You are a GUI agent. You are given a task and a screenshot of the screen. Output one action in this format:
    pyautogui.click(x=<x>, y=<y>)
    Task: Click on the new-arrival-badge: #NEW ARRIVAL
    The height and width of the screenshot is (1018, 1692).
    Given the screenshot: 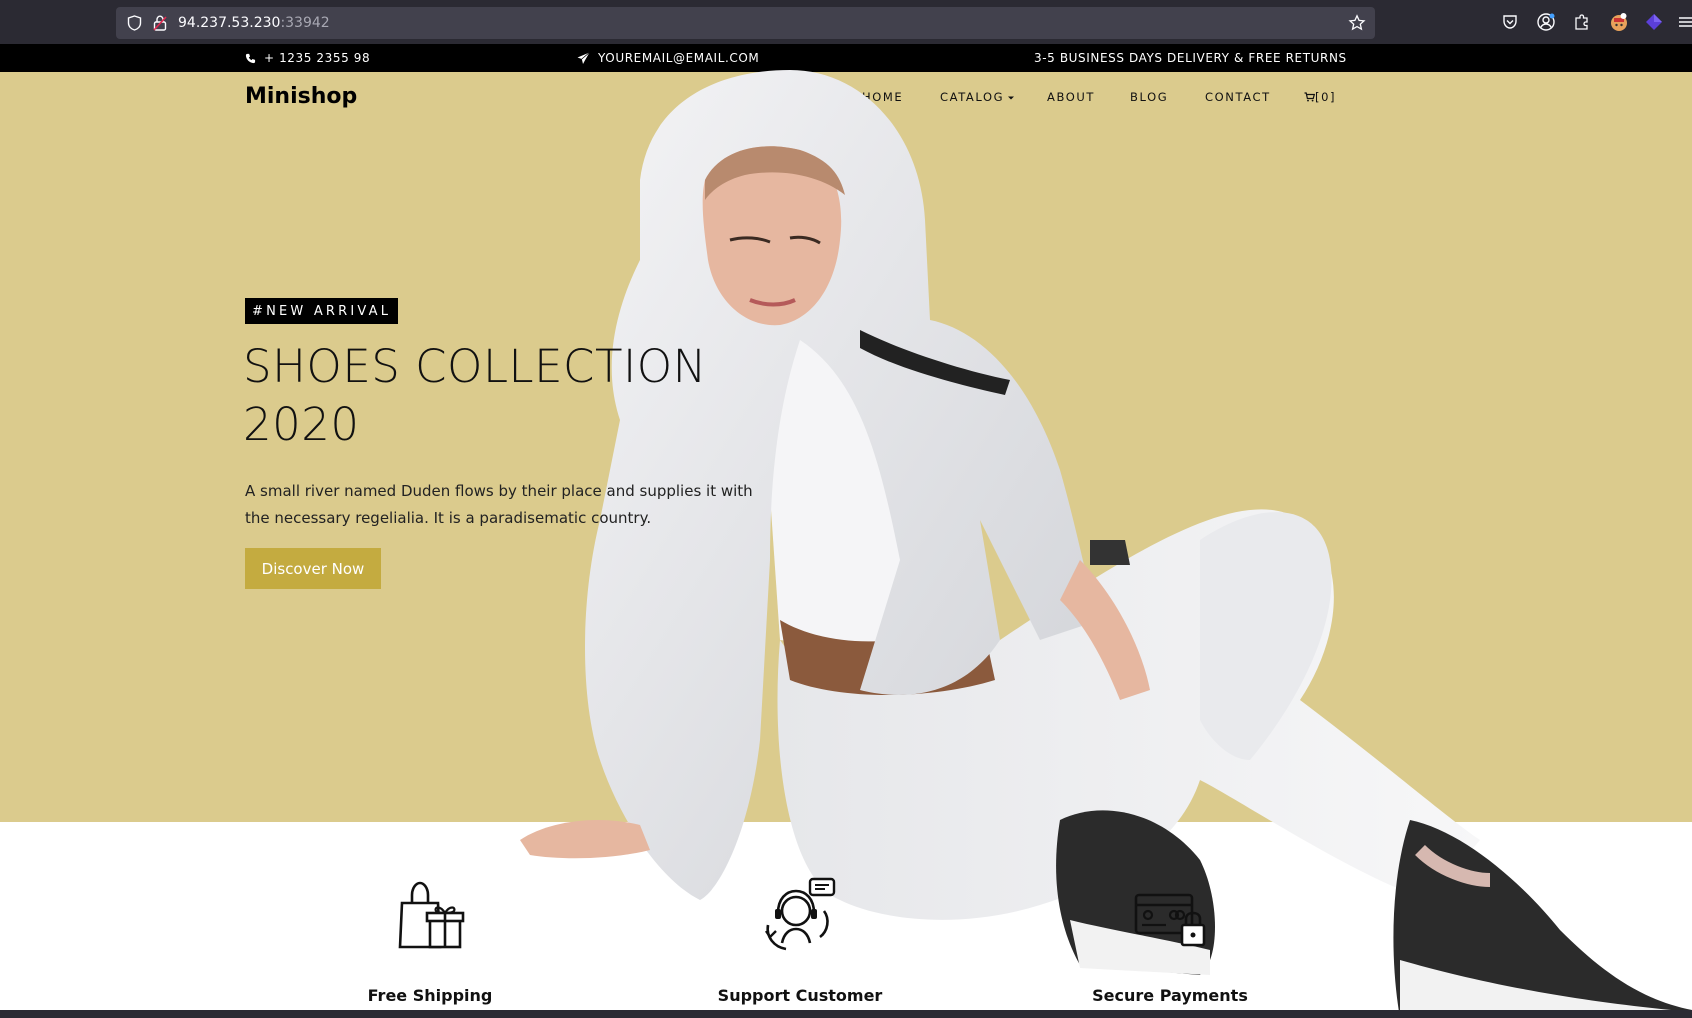 What is the action you would take?
    pyautogui.click(x=322, y=311)
    